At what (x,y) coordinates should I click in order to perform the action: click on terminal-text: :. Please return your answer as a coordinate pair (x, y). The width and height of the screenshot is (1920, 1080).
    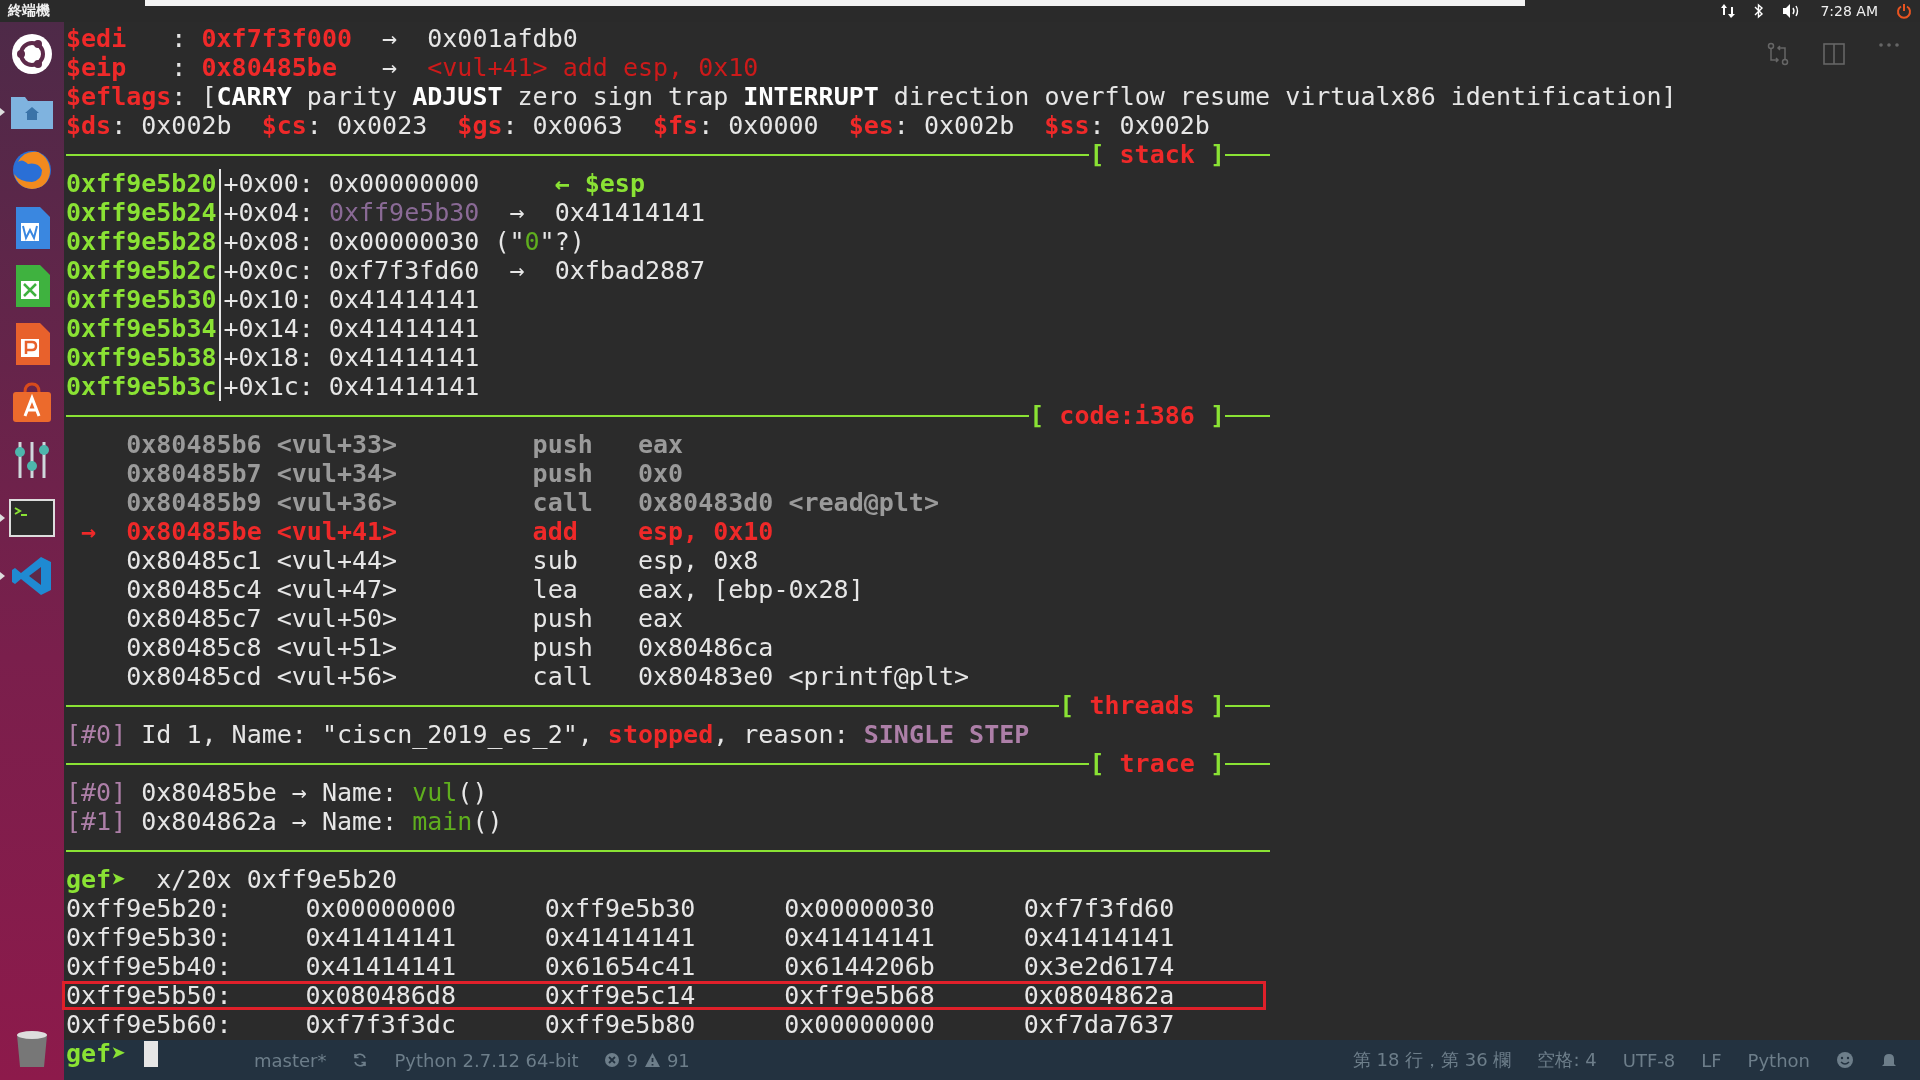
    Looking at the image, I should click on (179, 38).